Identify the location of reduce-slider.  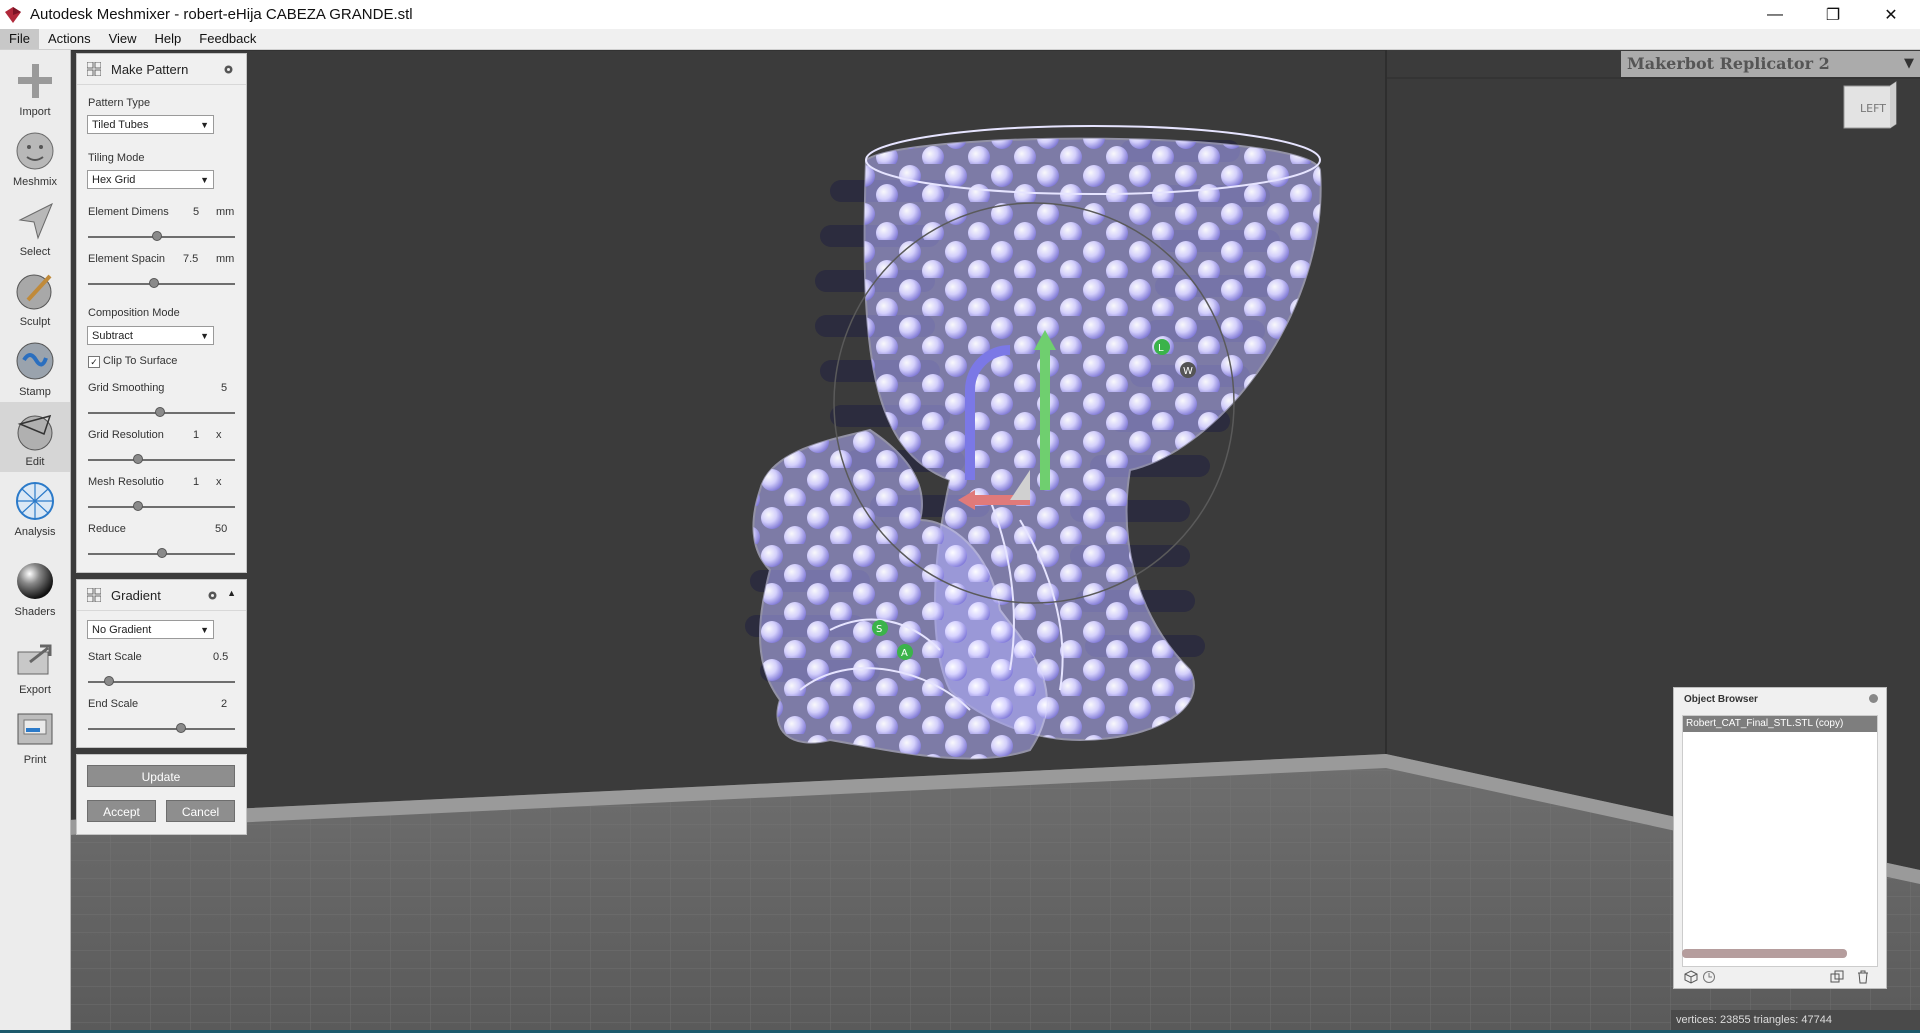
(161, 553).